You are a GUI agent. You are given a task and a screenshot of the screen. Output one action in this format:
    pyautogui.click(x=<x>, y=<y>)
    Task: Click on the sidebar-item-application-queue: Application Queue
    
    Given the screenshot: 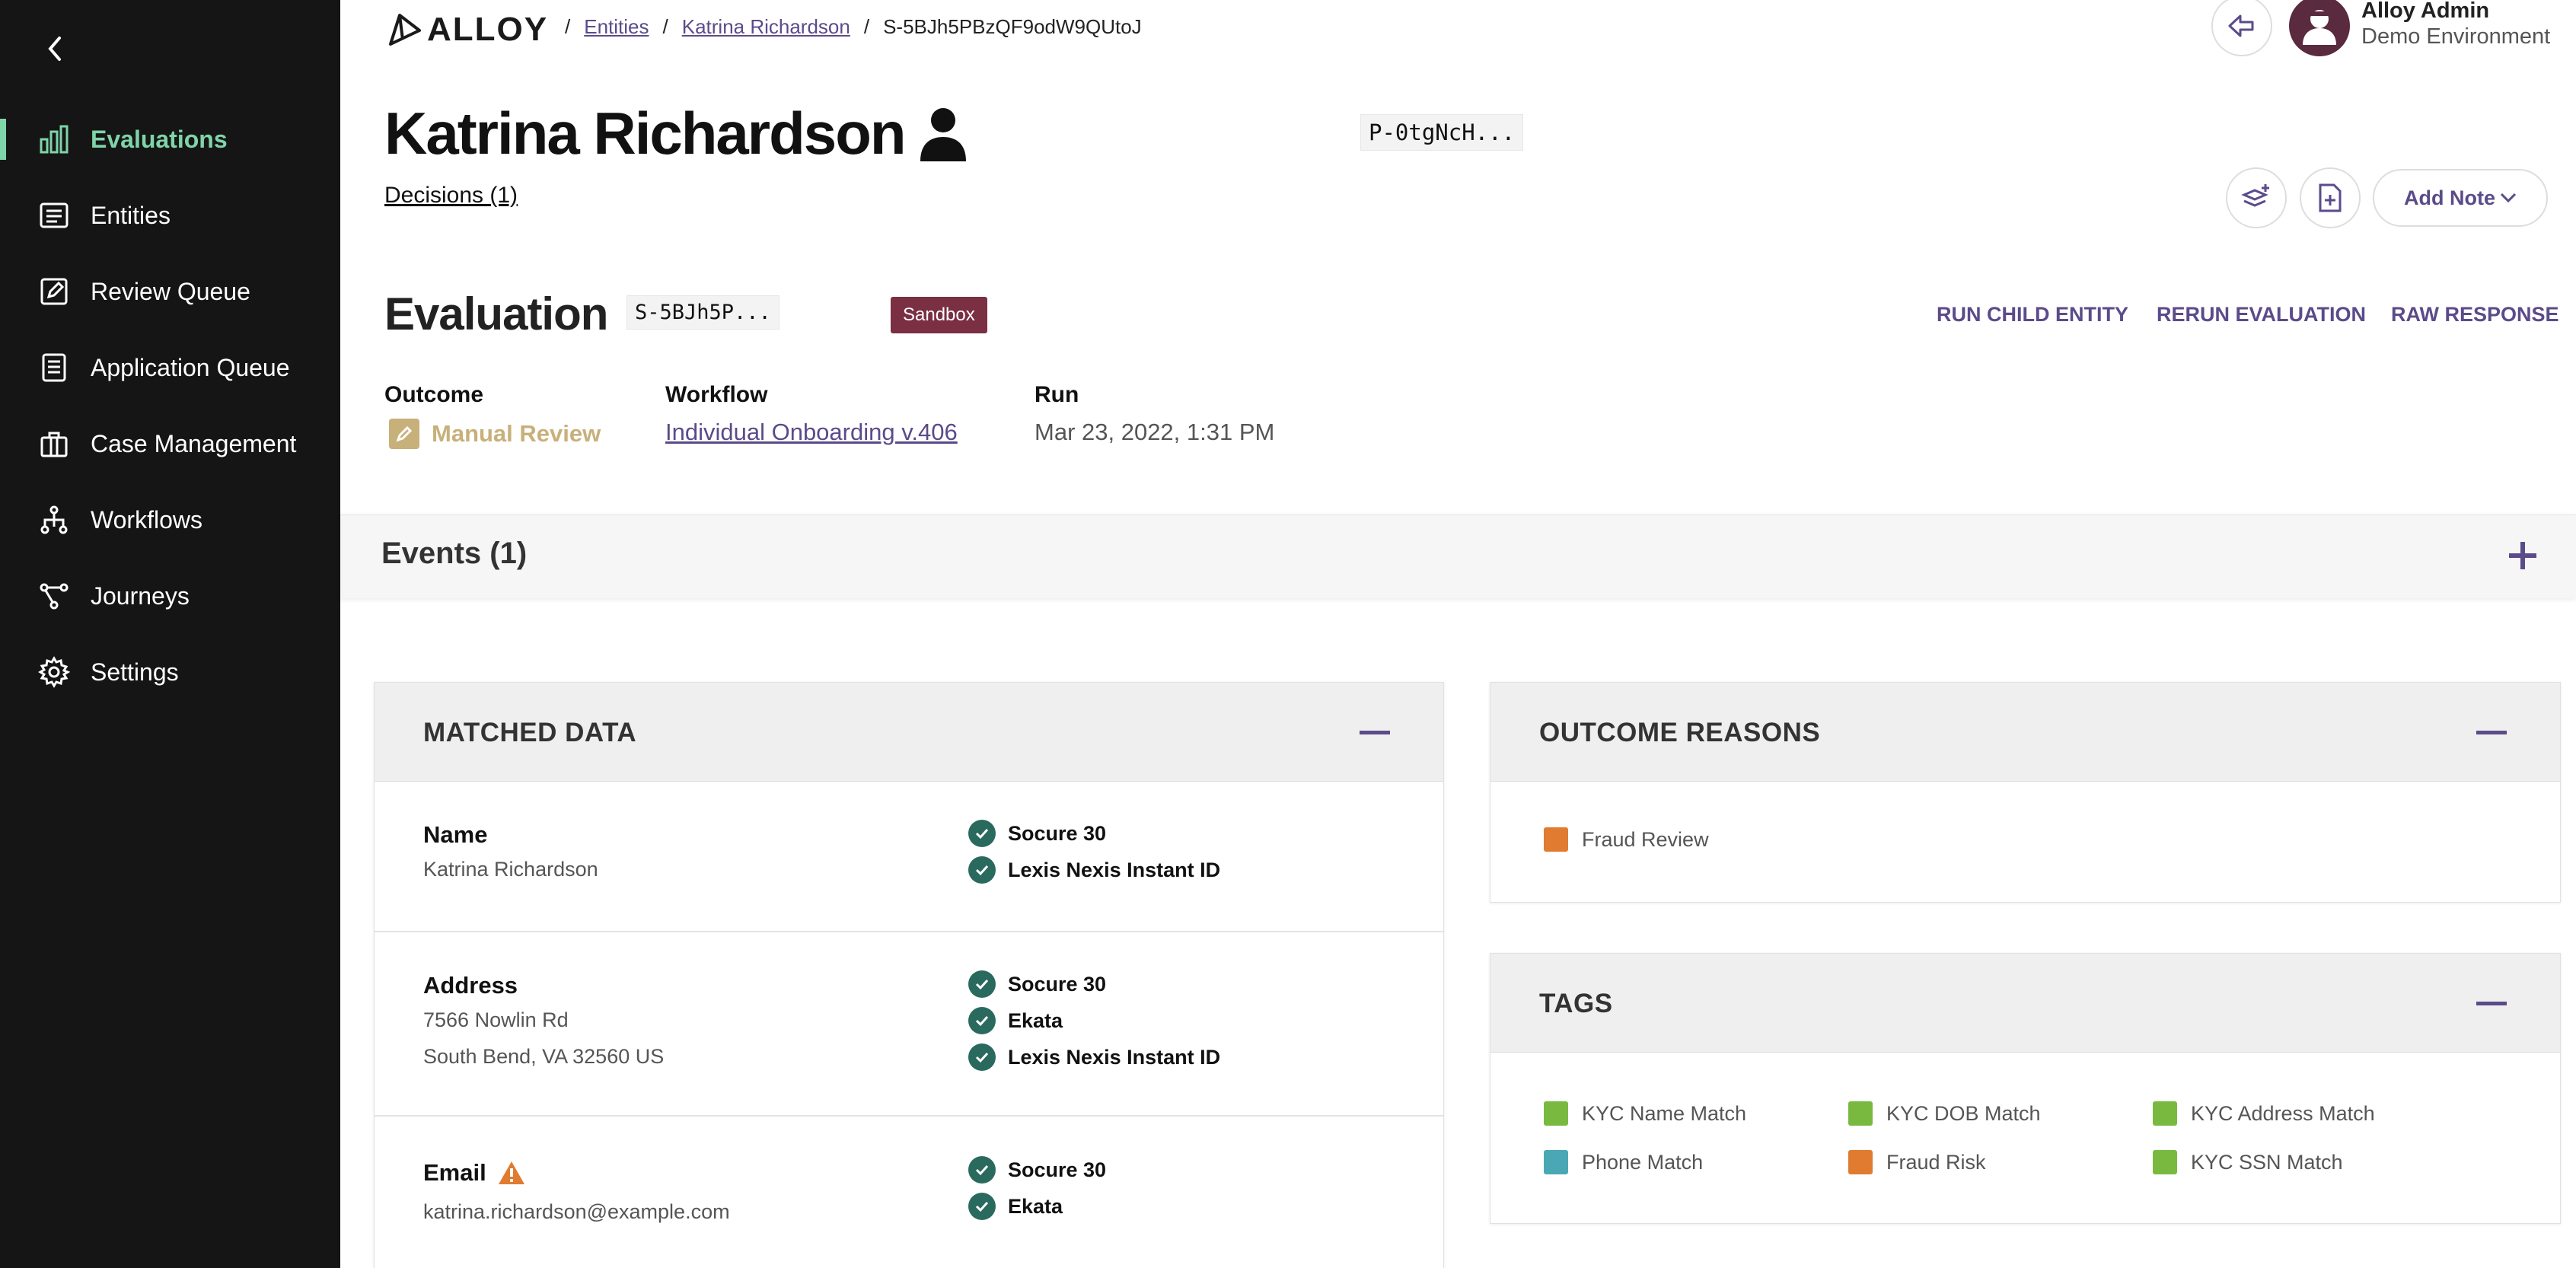 What is the action you would take?
    pyautogui.click(x=170, y=367)
    